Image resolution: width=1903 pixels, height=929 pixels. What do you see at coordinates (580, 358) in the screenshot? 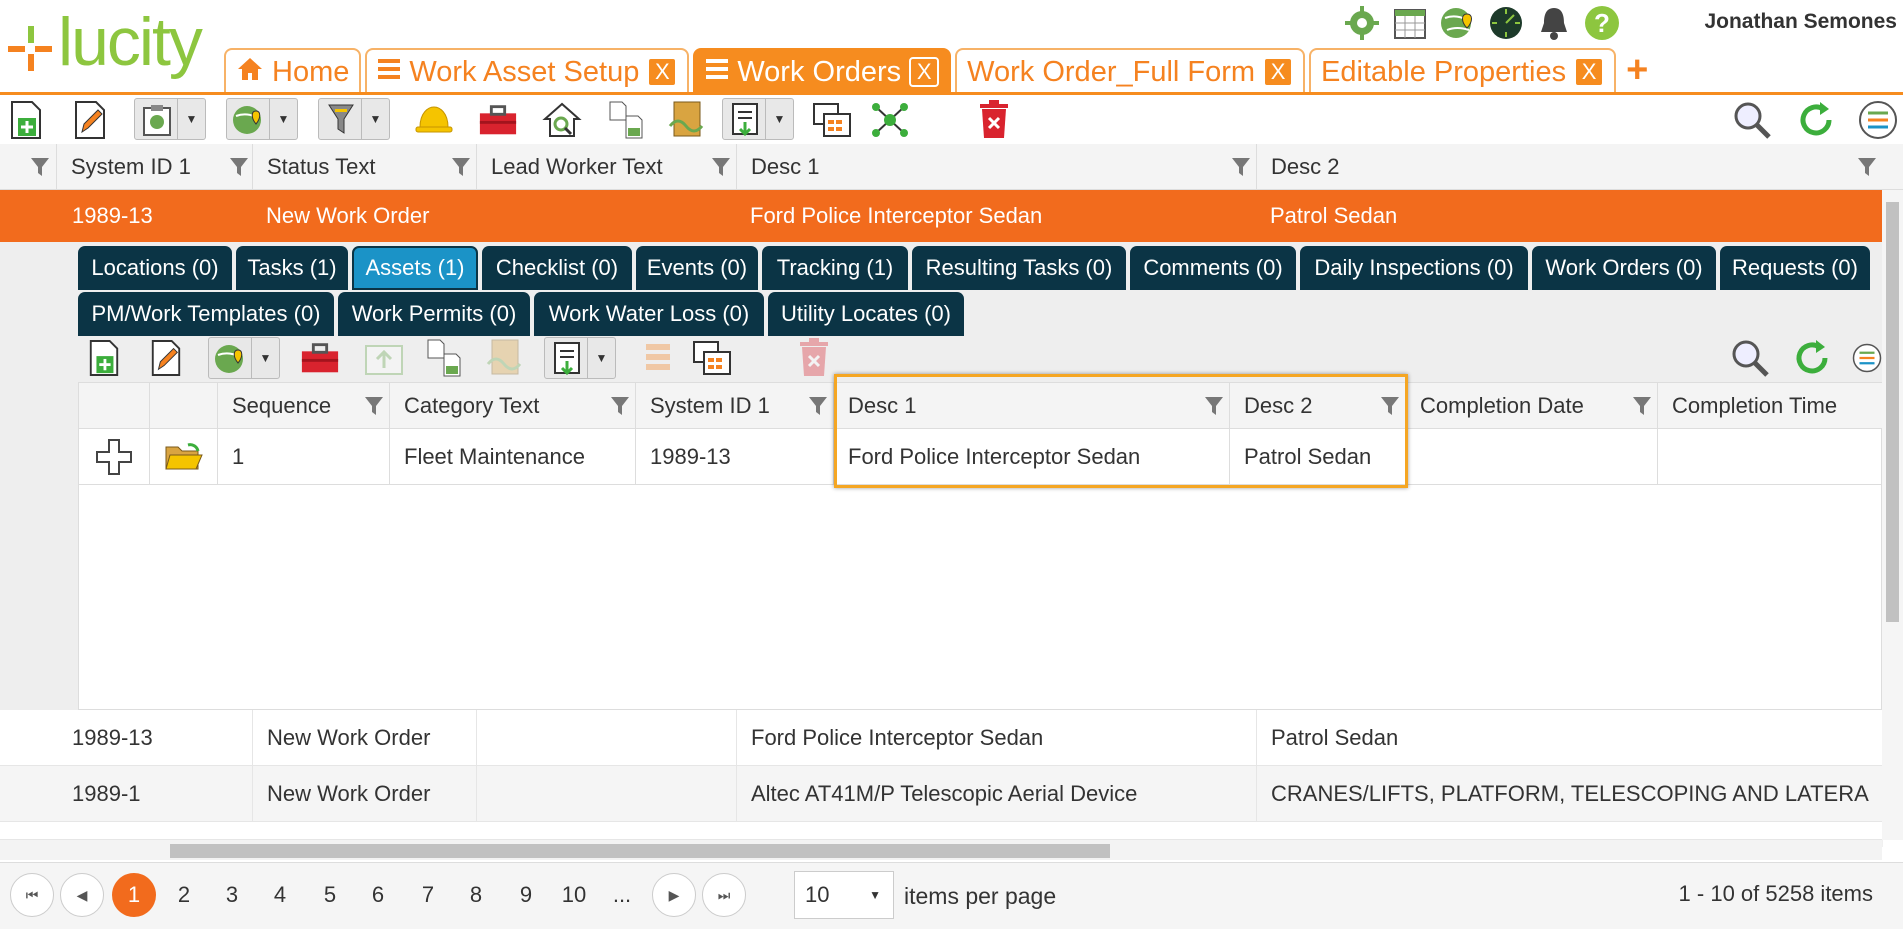
I see `asset-print-dropdown: ▼` at bounding box center [580, 358].